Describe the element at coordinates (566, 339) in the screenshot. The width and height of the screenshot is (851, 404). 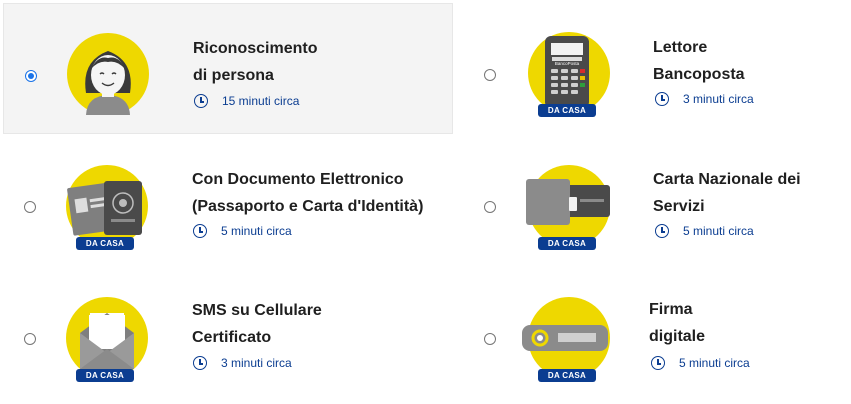
I see `usb-token-icon: DA CASA` at that location.